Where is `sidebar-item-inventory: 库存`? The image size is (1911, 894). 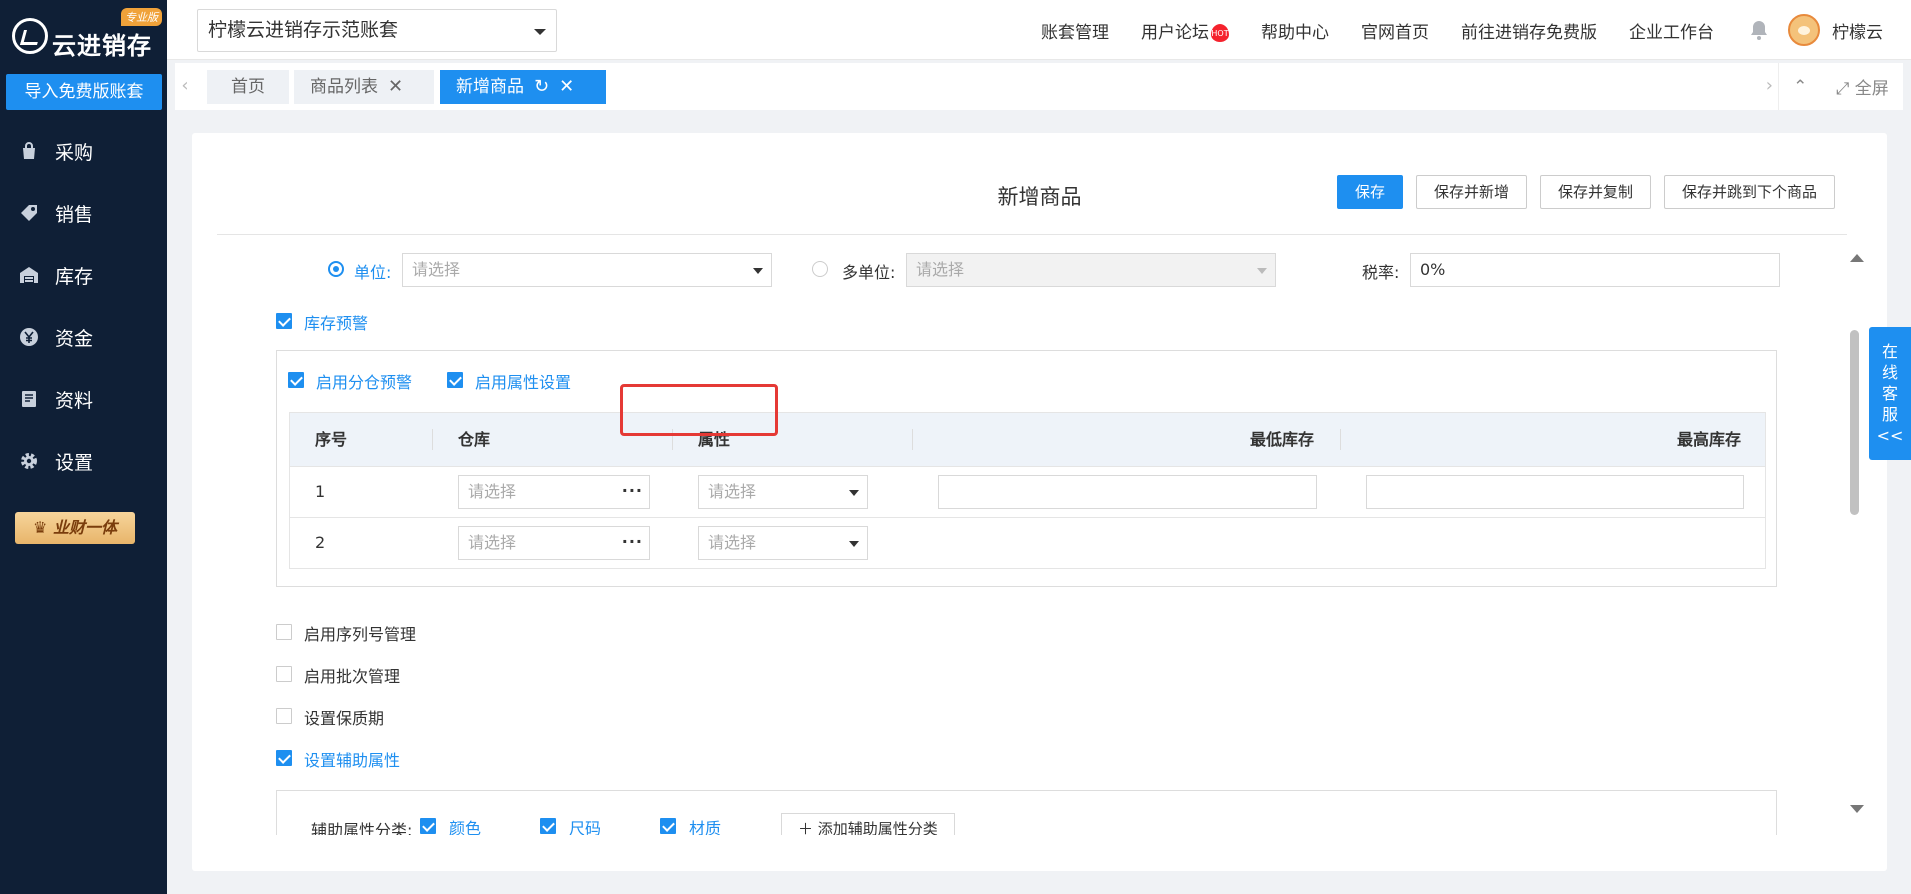
sidebar-item-inventory: 库存 is located at coordinates (83, 275).